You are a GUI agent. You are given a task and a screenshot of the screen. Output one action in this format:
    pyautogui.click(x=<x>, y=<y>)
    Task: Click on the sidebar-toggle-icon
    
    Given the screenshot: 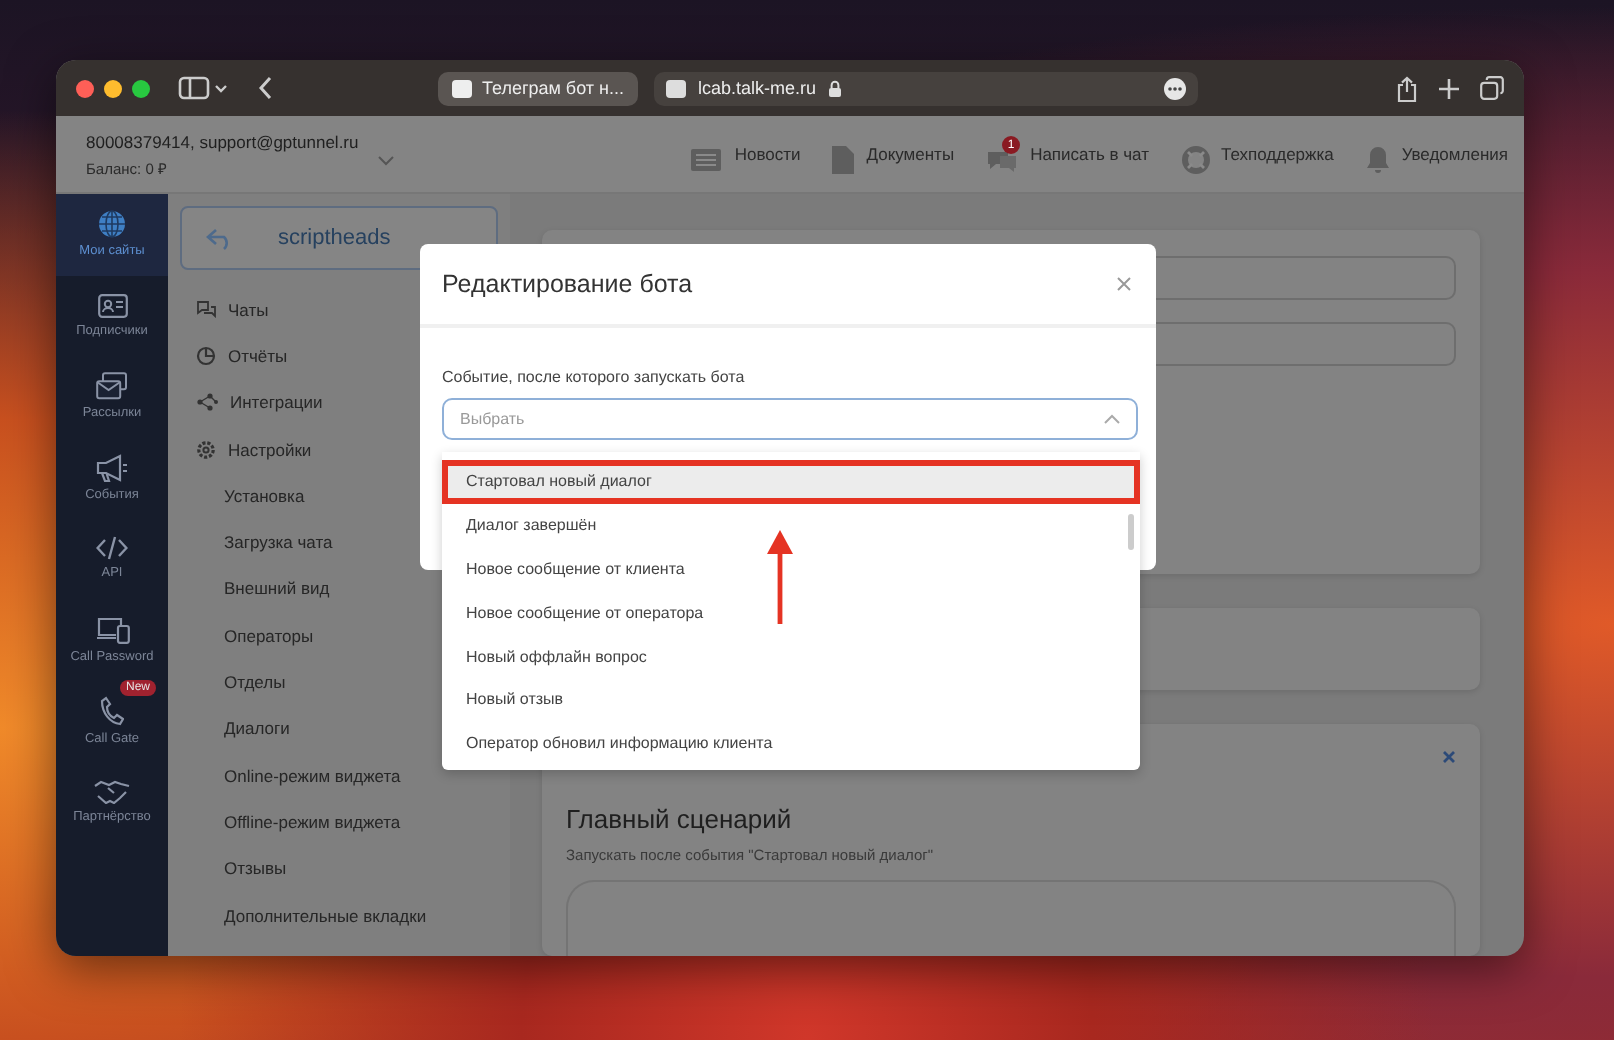 What is the action you would take?
    pyautogui.click(x=204, y=88)
    